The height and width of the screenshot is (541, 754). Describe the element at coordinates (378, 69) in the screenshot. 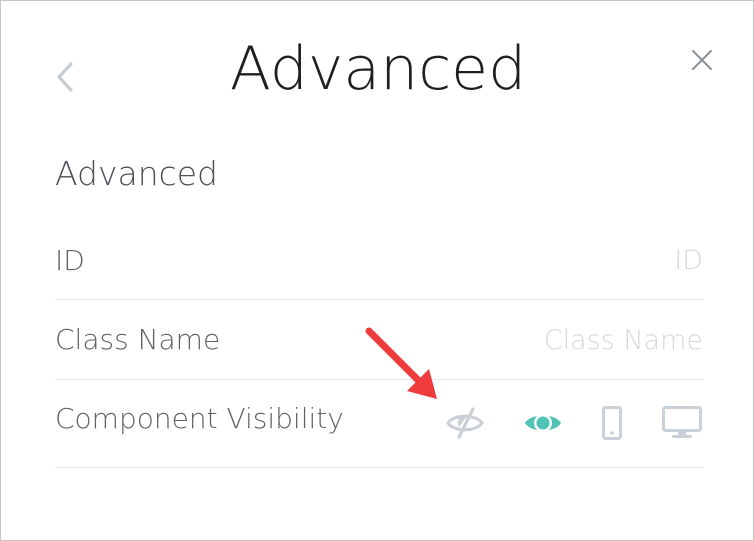

I see `page-title: Advanced` at that location.